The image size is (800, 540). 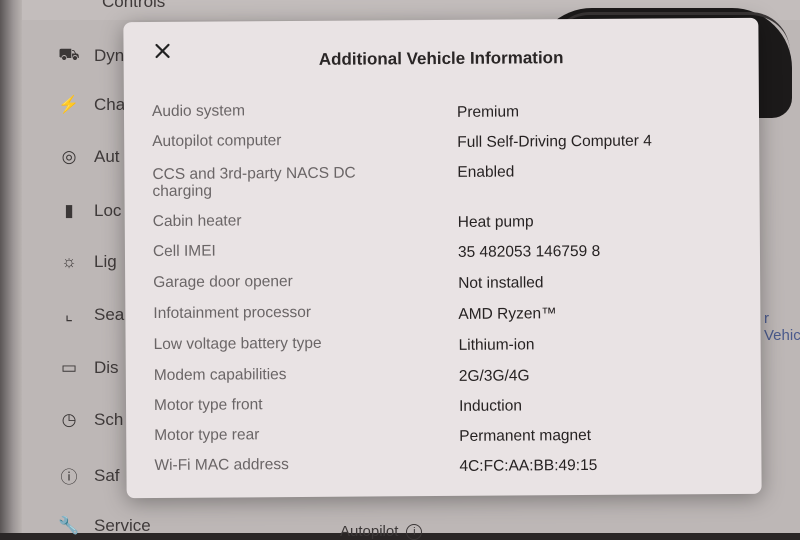 I want to click on menu-item-label: Saf, so click(x=107, y=475).